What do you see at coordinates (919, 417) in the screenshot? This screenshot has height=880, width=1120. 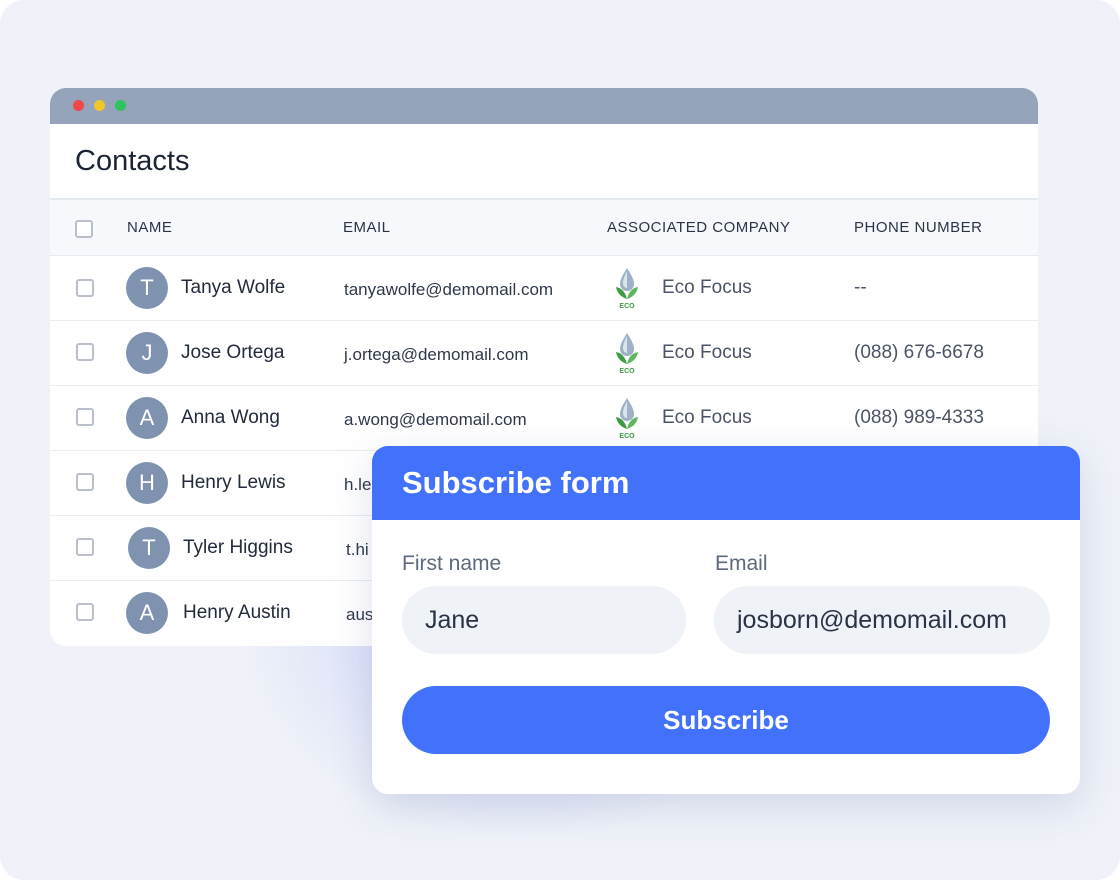 I see `contact-phone: (088) 989-4333` at bounding box center [919, 417].